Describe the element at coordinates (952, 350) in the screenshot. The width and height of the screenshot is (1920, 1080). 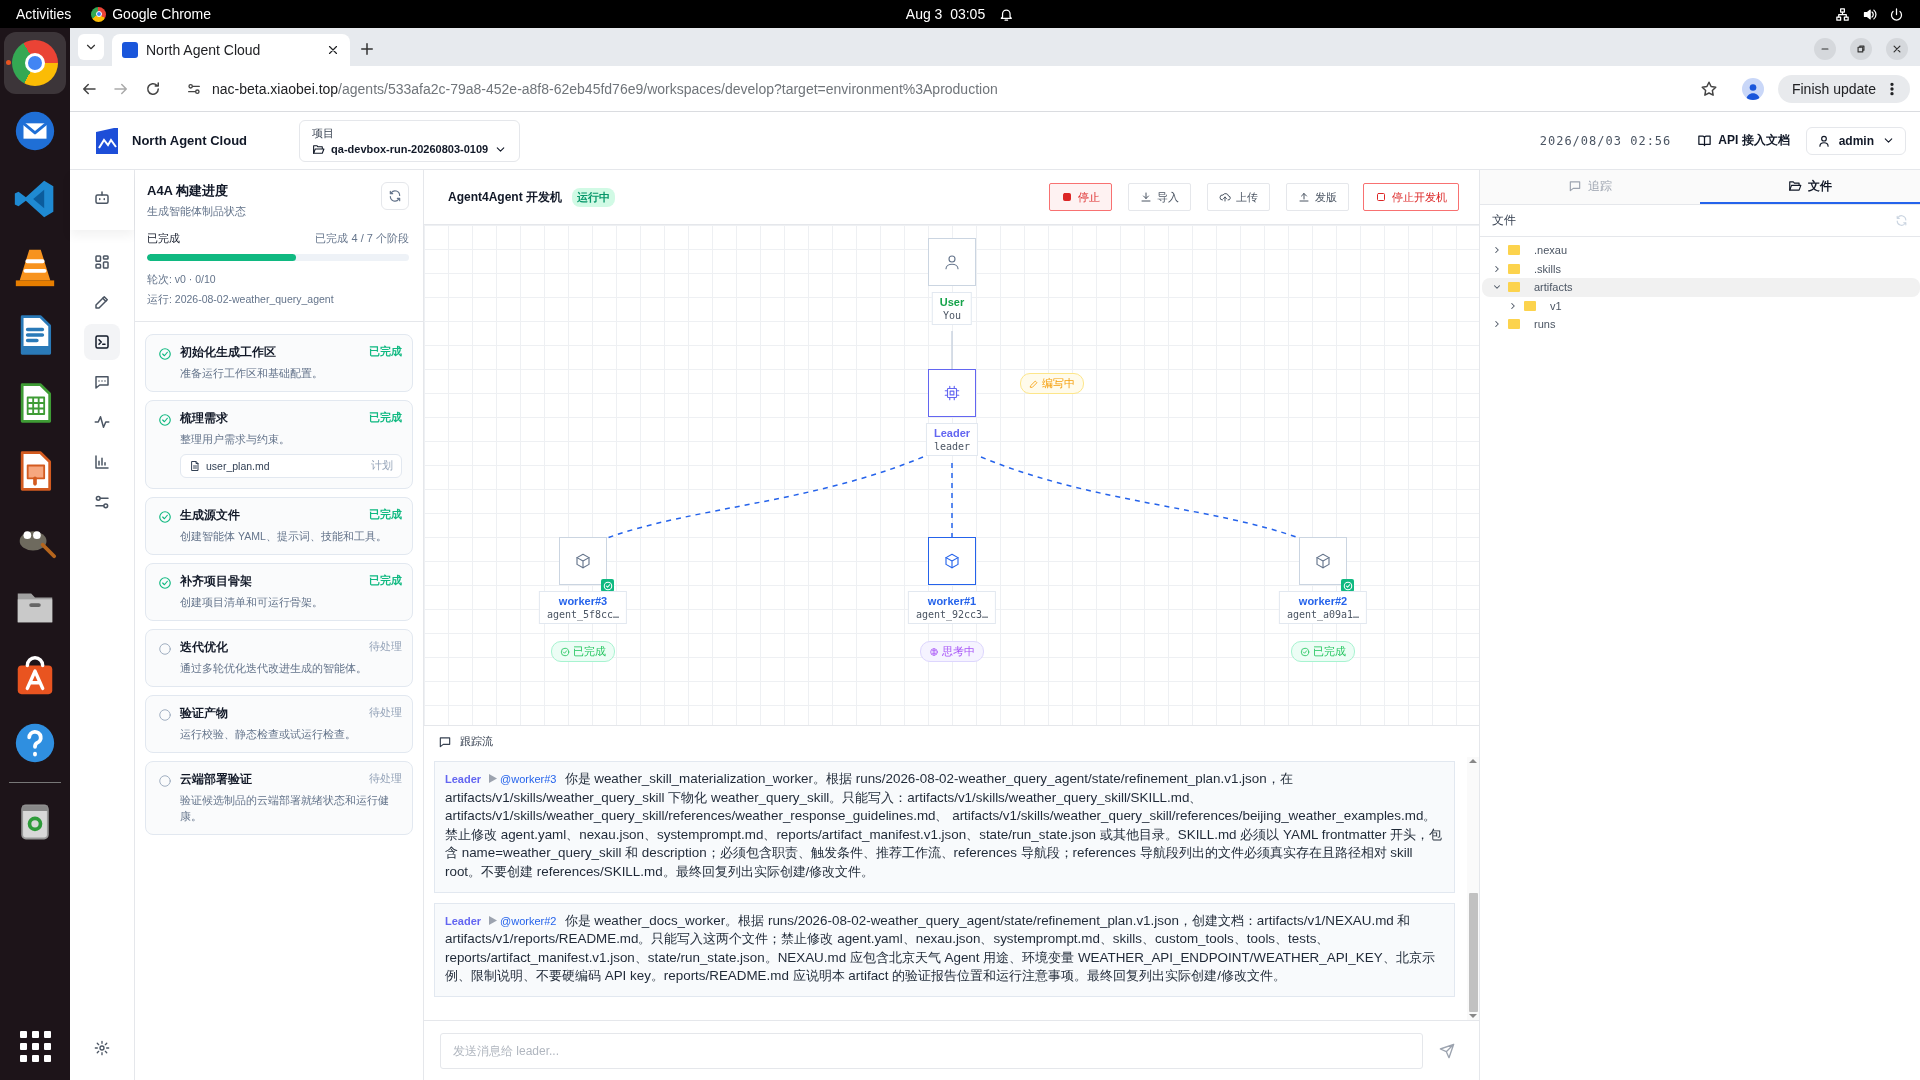
I see `connector-line` at that location.